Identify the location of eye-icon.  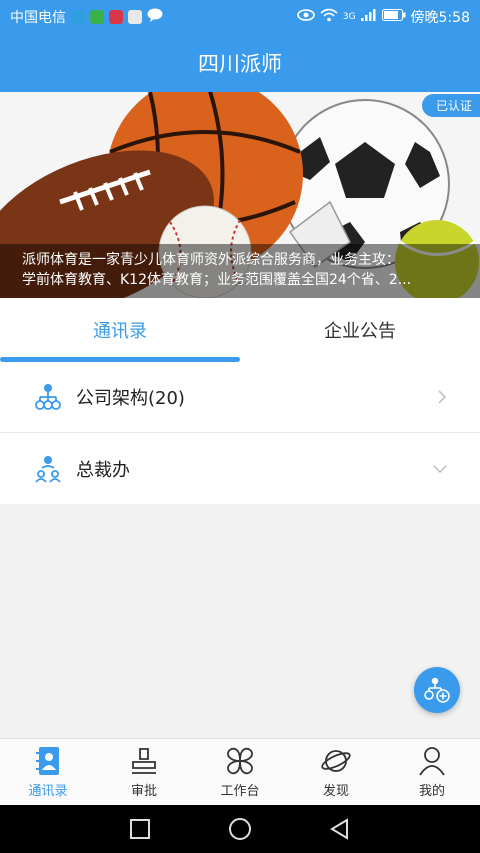
(306, 17).